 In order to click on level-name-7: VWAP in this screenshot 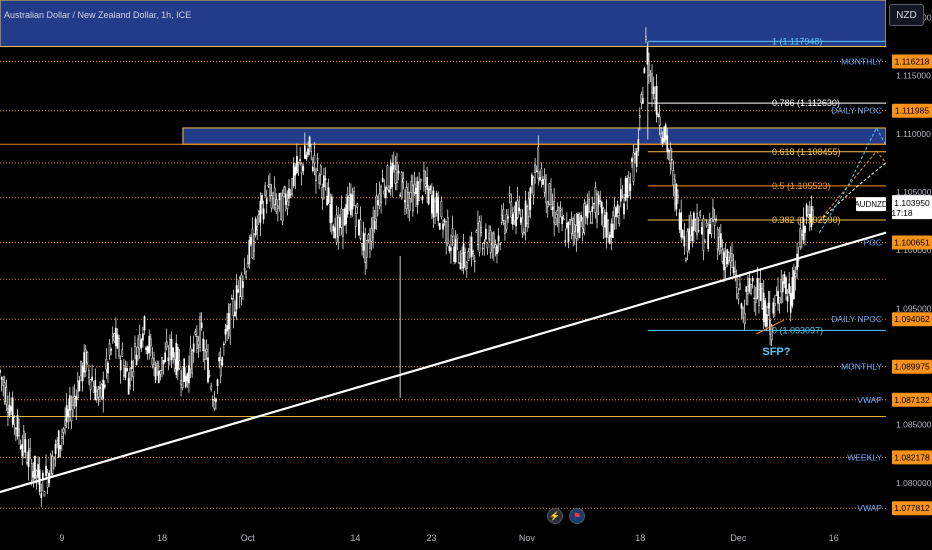, I will do `click(869, 508)`.